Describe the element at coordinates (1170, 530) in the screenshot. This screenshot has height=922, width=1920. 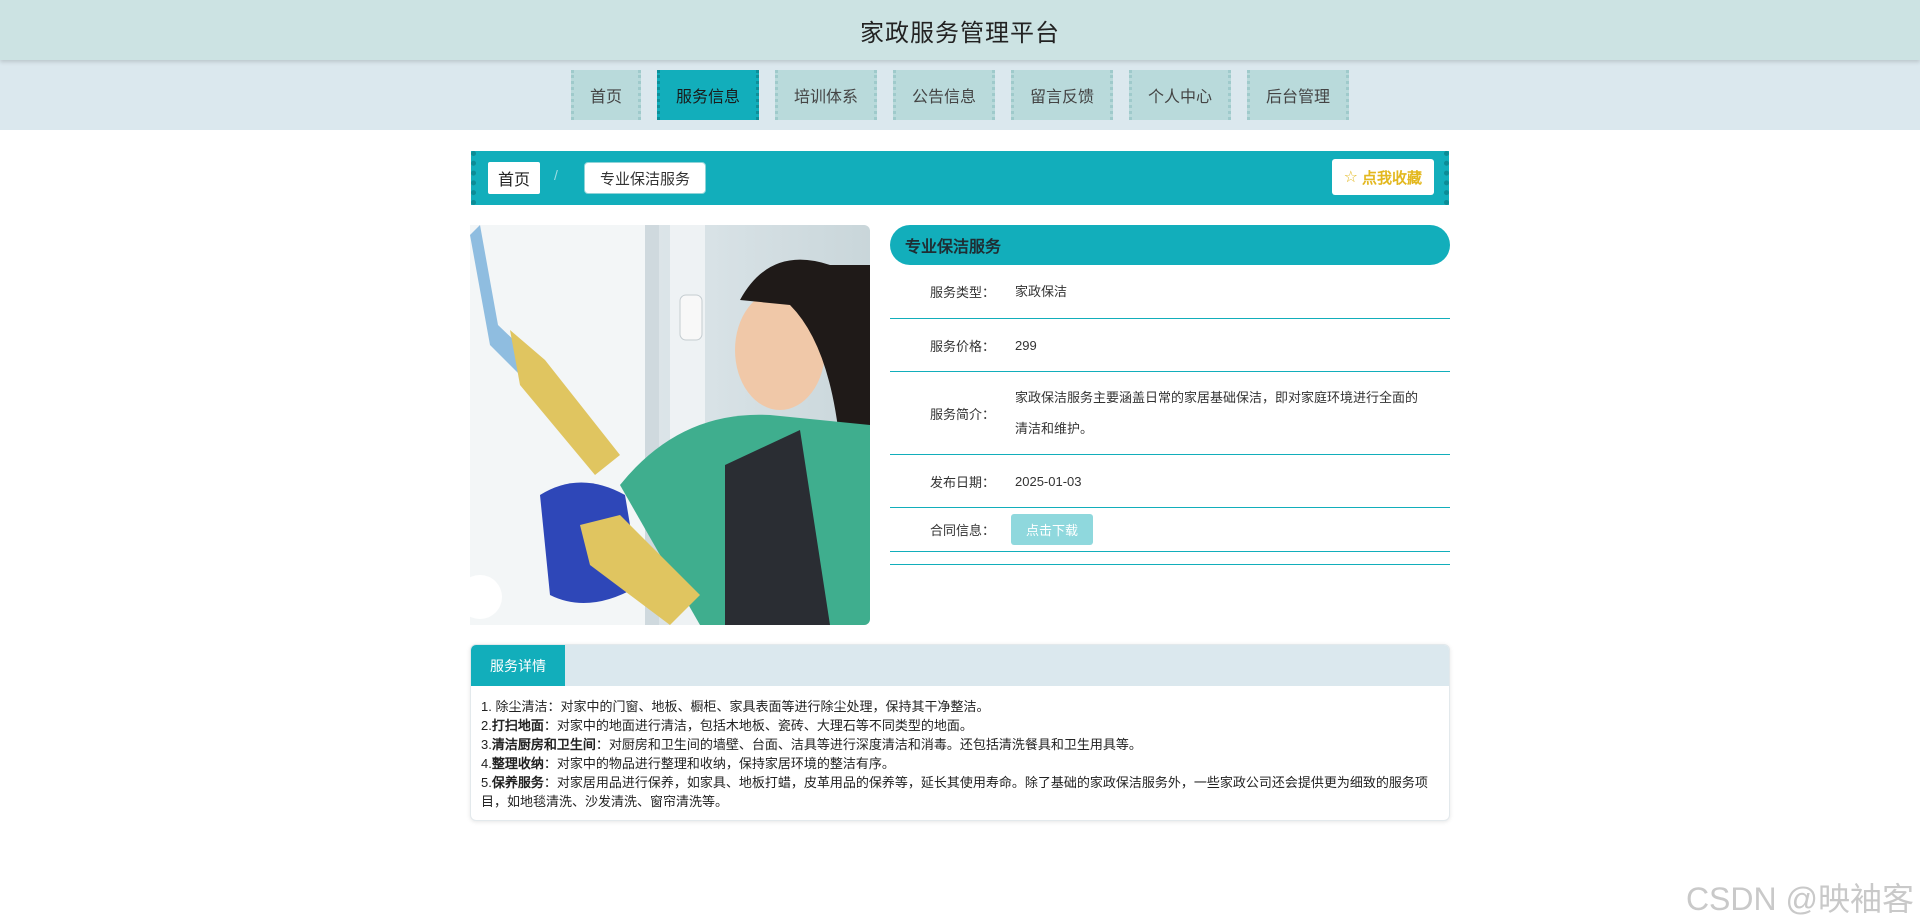
I see `info-row-contract: 合同信息： 点击下载` at that location.